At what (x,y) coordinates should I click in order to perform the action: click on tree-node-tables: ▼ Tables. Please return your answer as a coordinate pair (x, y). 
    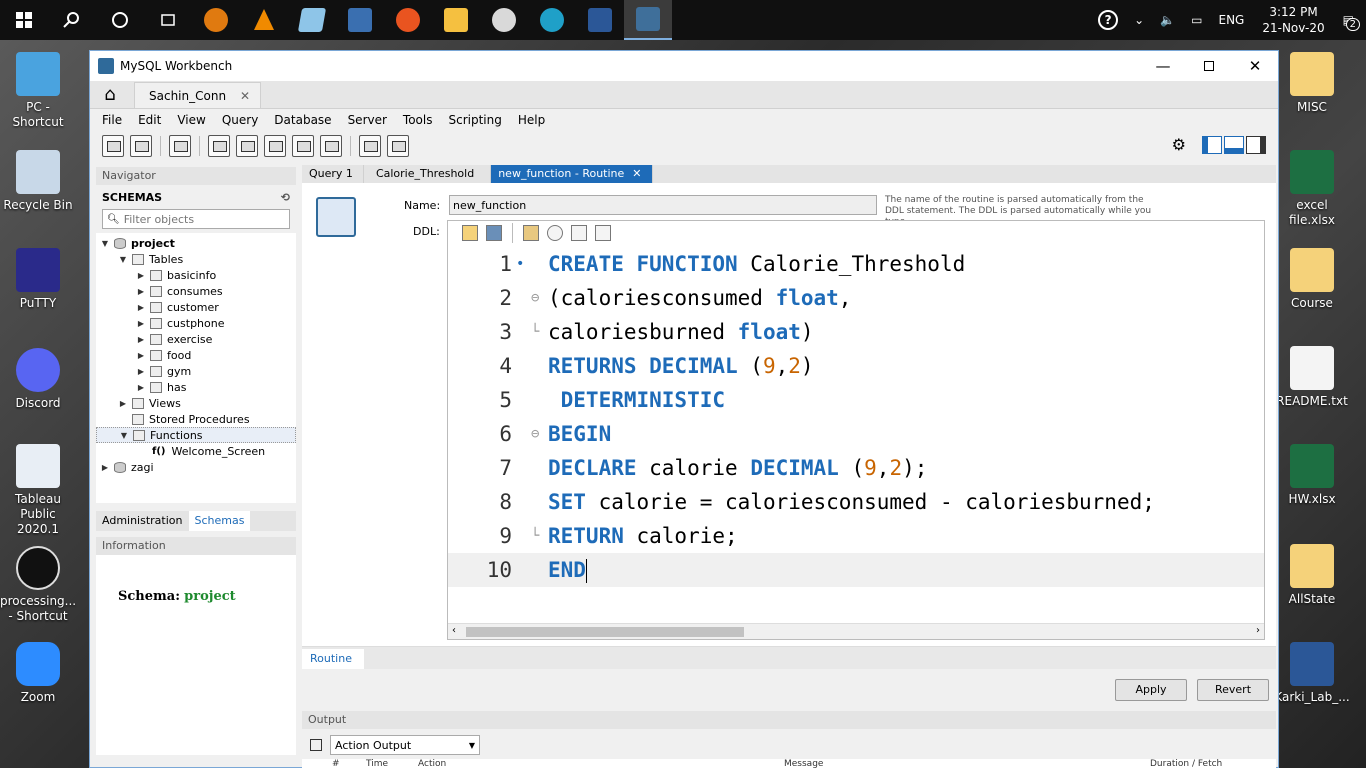
    Looking at the image, I should click on (196, 259).